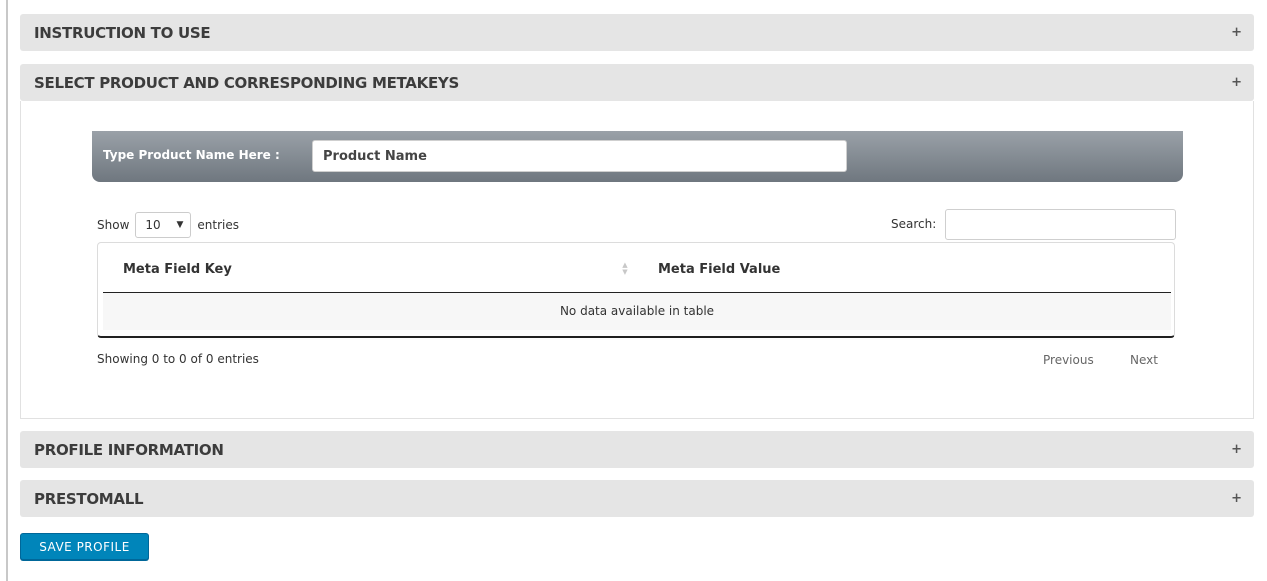 This screenshot has width=1267, height=581. What do you see at coordinates (625, 269) in the screenshot?
I see `sort-icon: ▲ ▼` at bounding box center [625, 269].